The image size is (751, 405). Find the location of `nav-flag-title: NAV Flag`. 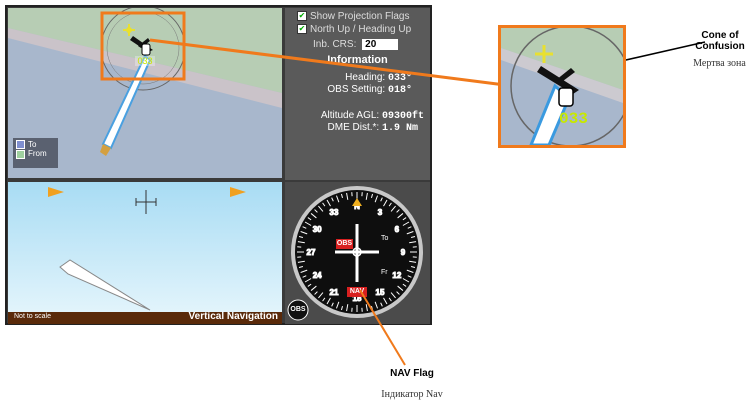

nav-flag-title: NAV Flag is located at coordinates (412, 373).